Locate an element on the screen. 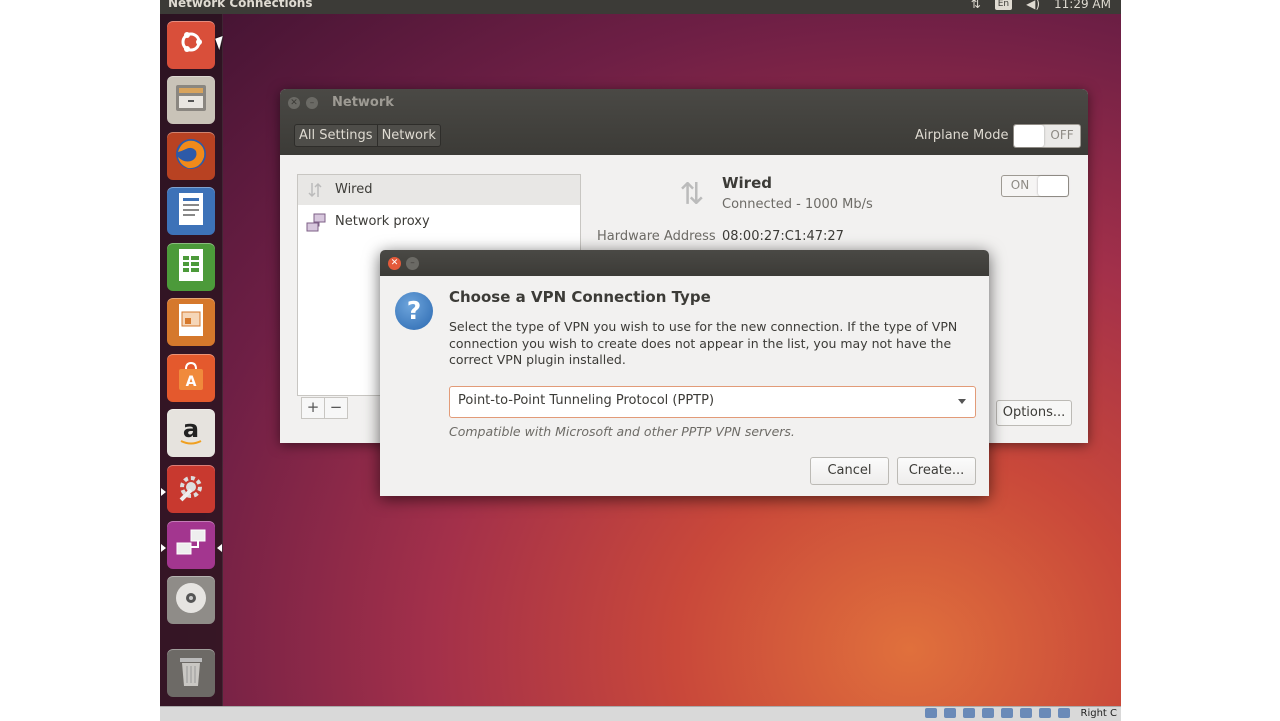 The width and height of the screenshot is (1280, 721). launcher-amazon: a is located at coordinates (191, 433).